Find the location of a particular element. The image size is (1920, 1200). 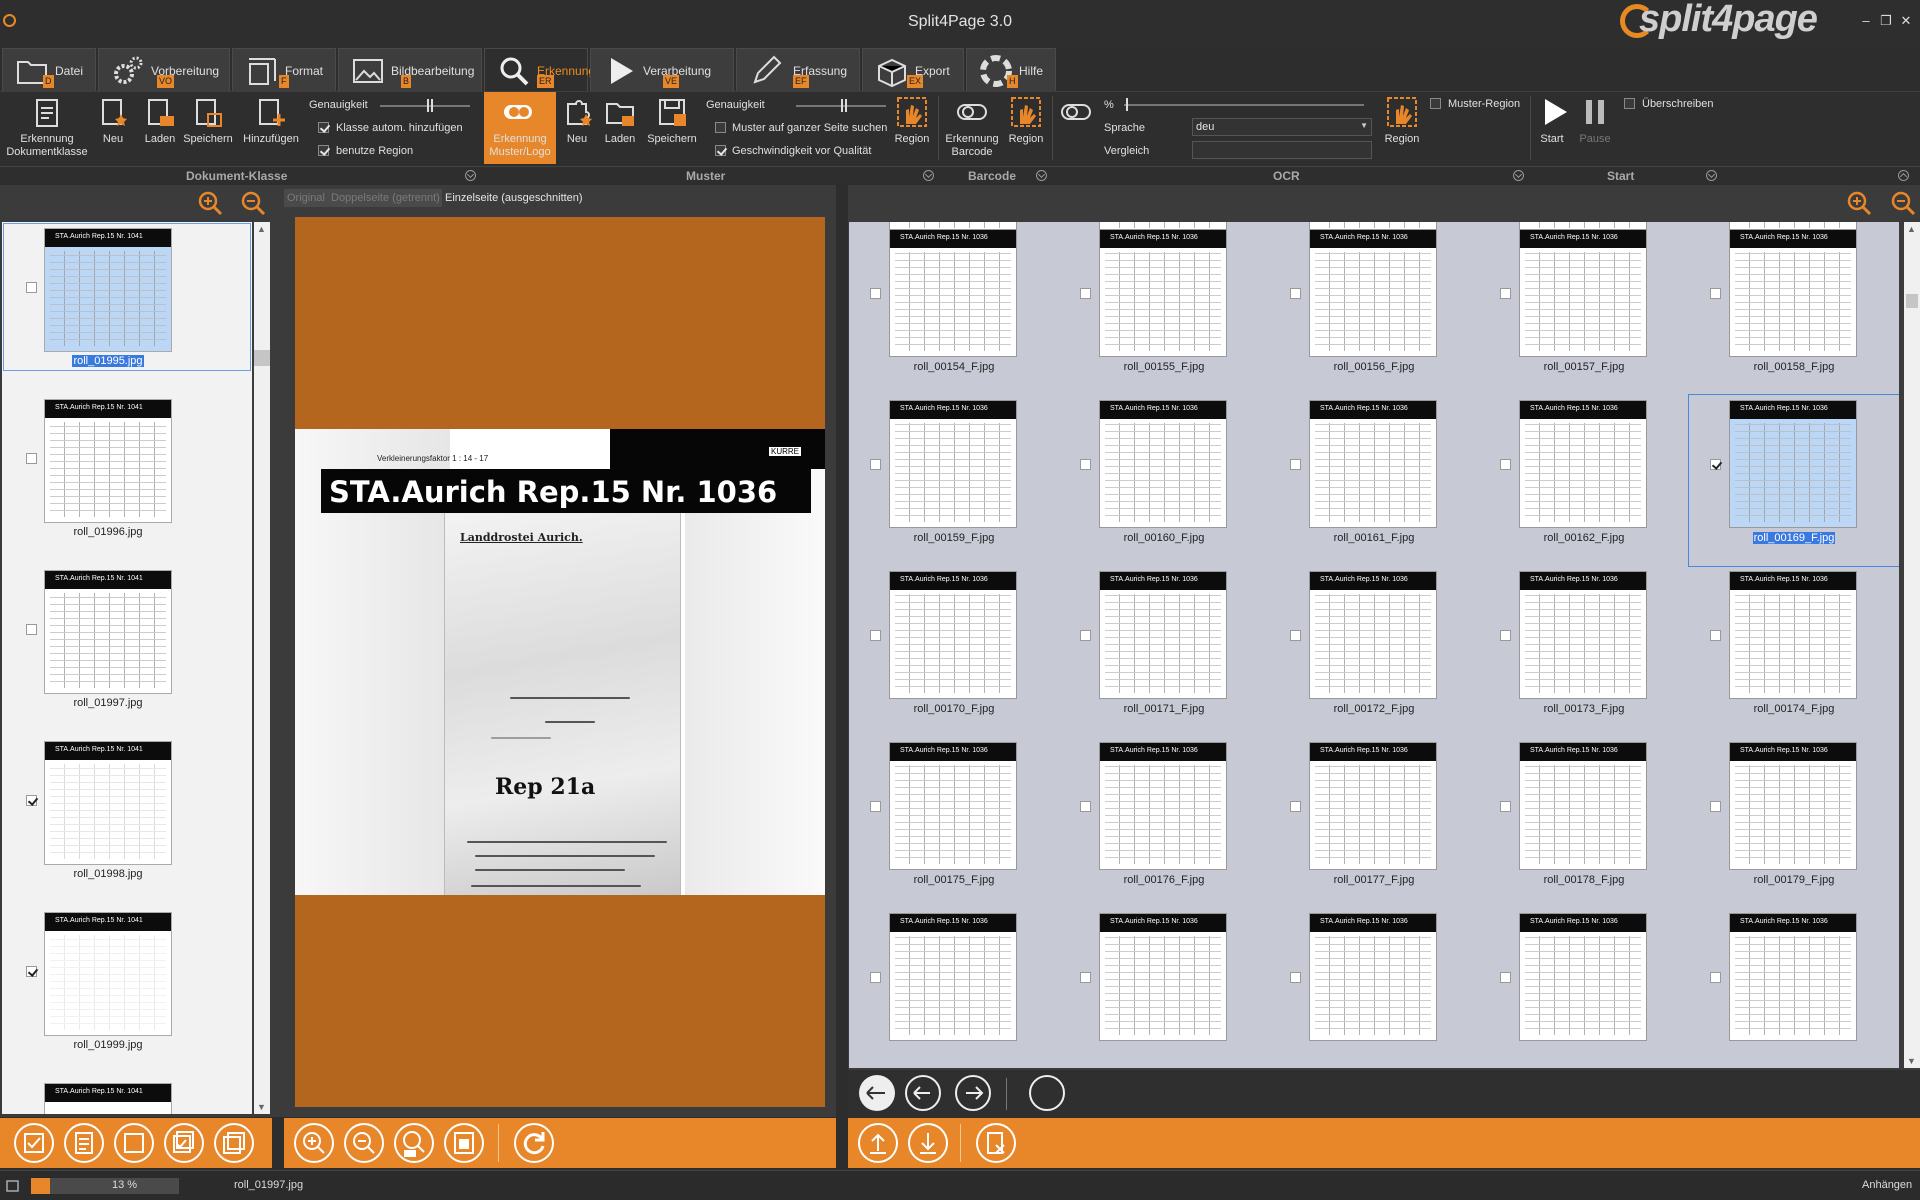

view-tab-original: Original is located at coordinates (306, 198).